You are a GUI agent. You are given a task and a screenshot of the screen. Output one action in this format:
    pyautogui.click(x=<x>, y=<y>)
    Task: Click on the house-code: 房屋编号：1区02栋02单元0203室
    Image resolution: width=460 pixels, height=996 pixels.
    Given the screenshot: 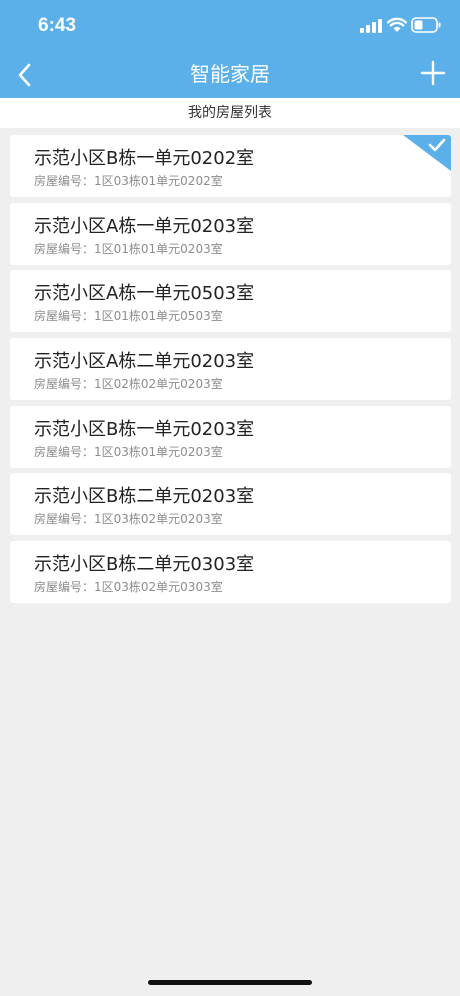 What is the action you would take?
    pyautogui.click(x=128, y=384)
    